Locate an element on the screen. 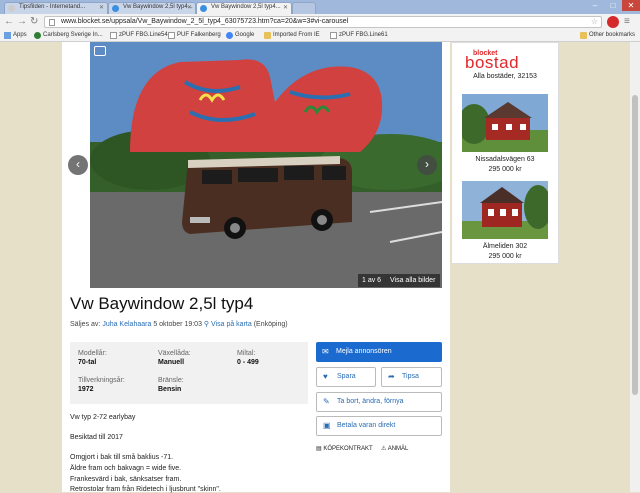 This screenshot has width=640, height=493. warning-icon: ⚠ is located at coordinates (384, 449).